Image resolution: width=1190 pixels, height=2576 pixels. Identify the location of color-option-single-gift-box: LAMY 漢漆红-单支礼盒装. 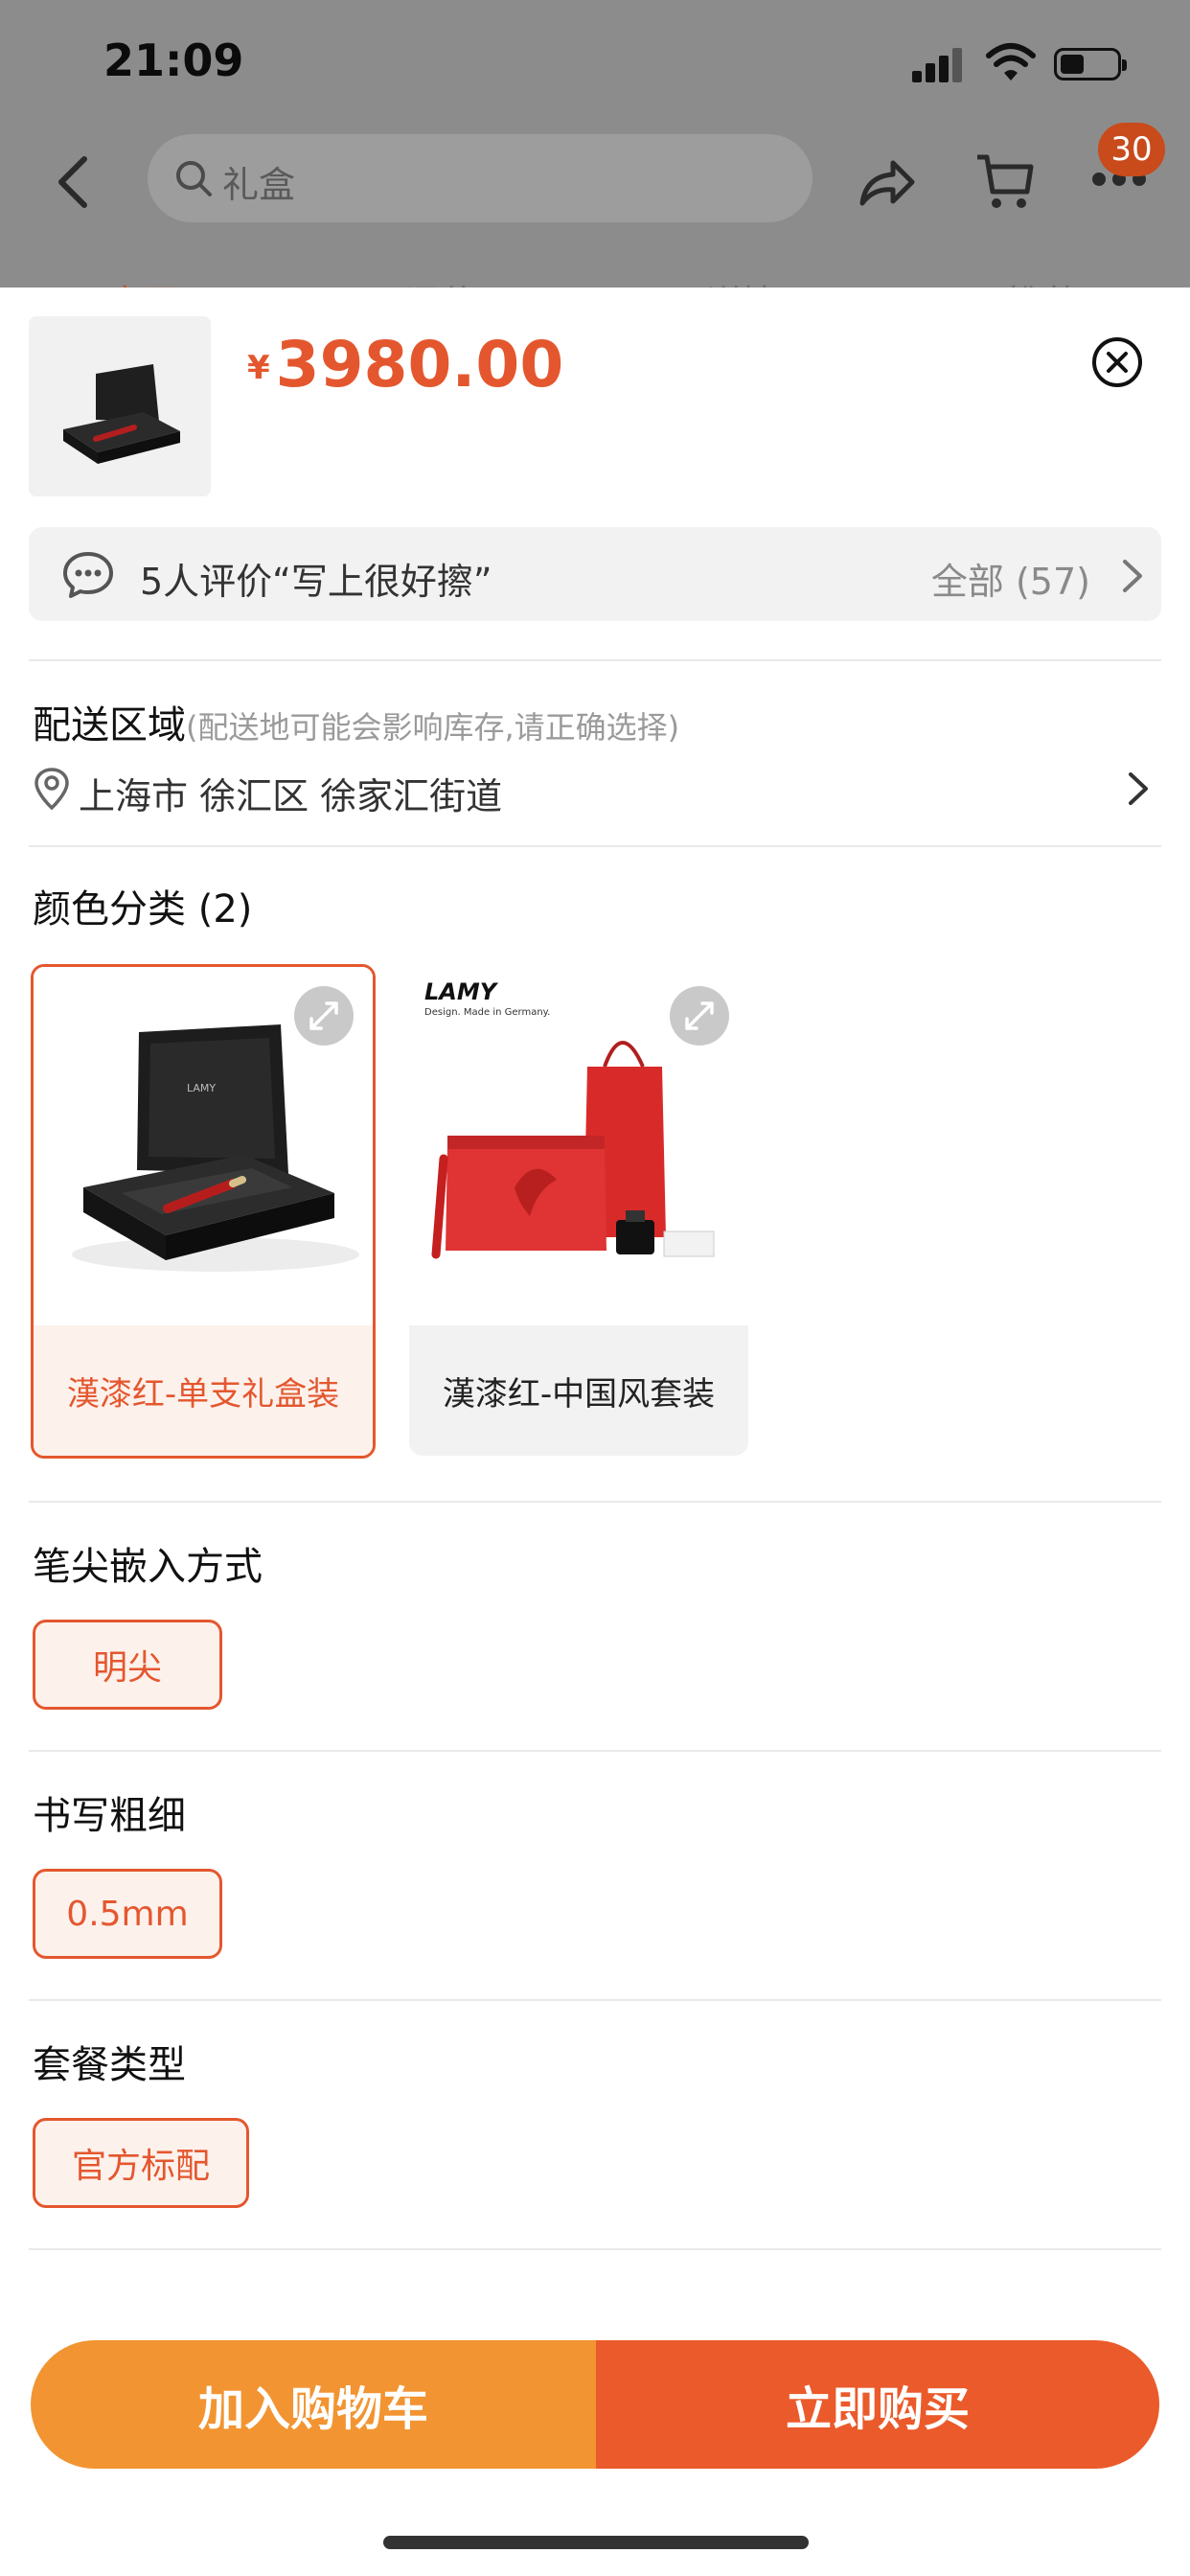
(203, 1211).